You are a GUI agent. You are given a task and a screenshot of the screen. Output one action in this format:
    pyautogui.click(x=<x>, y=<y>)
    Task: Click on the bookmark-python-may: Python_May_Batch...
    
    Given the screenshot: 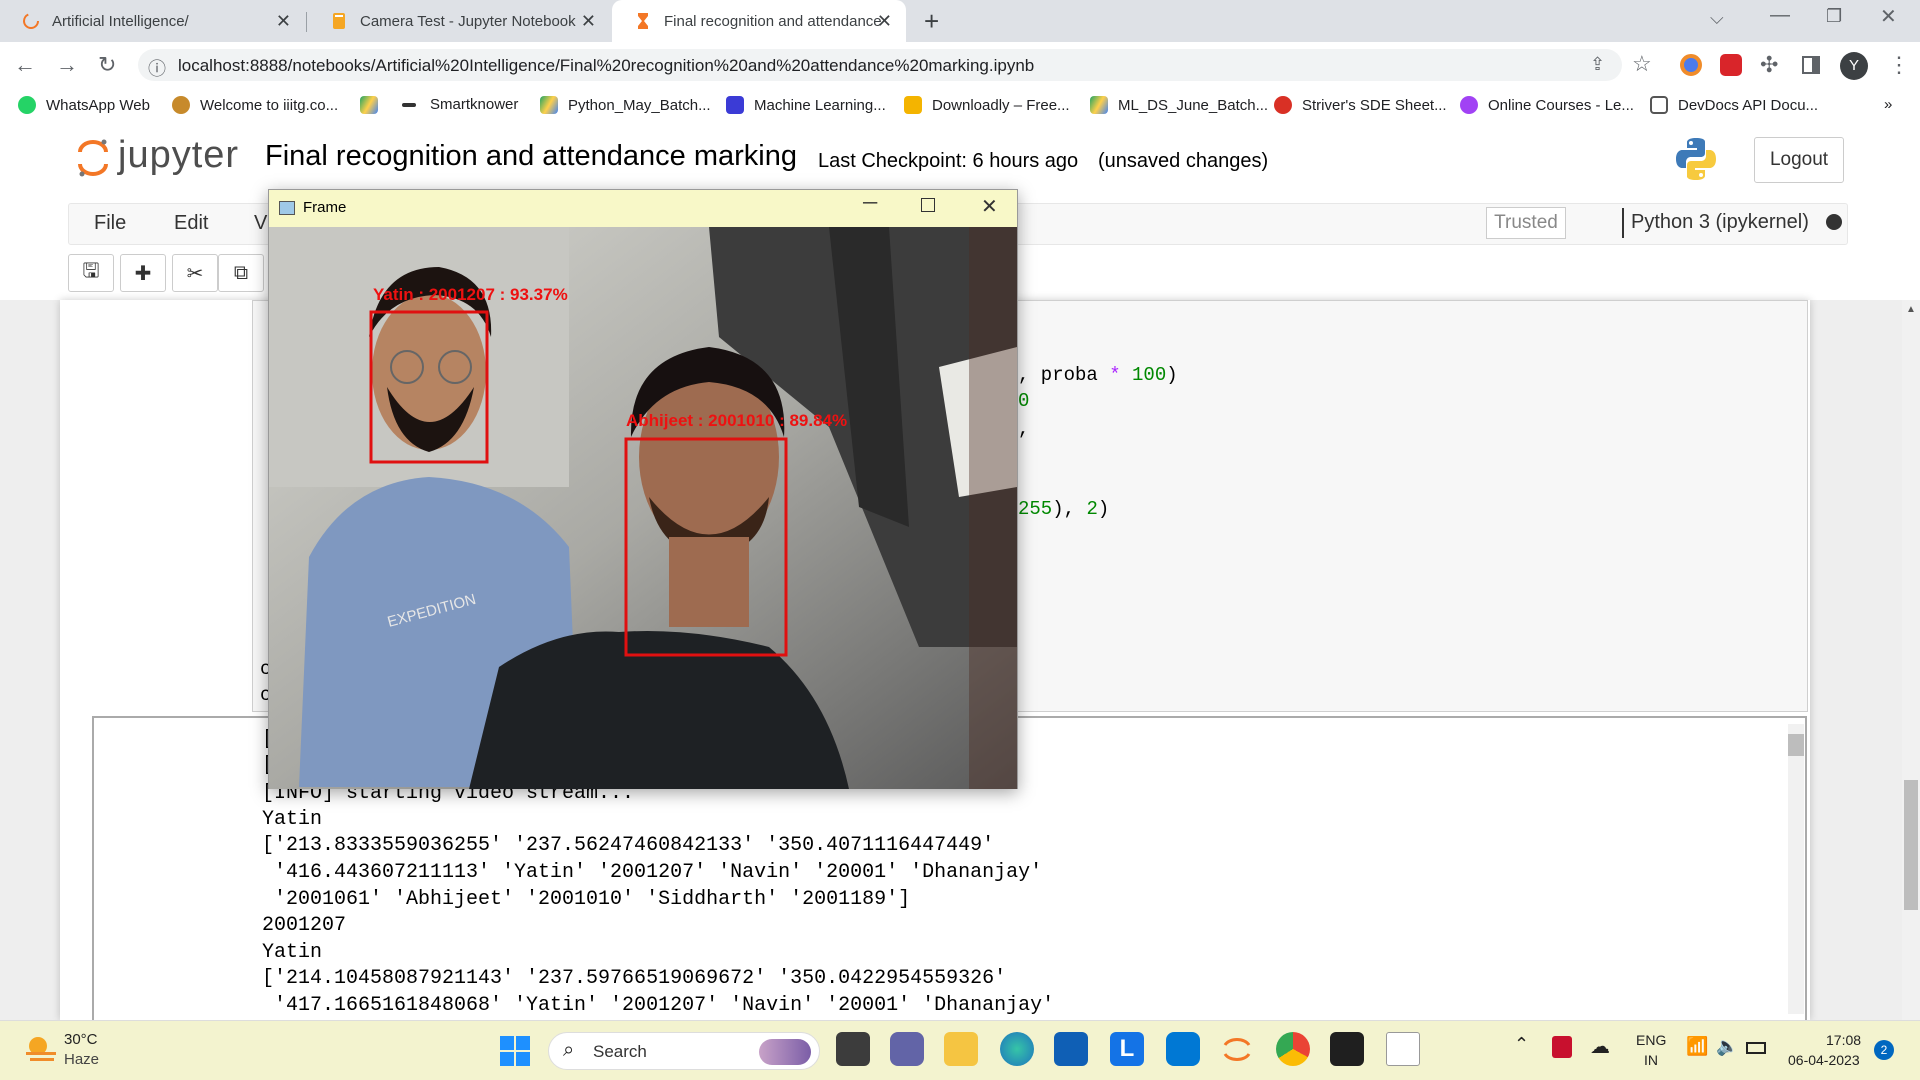 What is the action you would take?
    pyautogui.click(x=625, y=105)
    